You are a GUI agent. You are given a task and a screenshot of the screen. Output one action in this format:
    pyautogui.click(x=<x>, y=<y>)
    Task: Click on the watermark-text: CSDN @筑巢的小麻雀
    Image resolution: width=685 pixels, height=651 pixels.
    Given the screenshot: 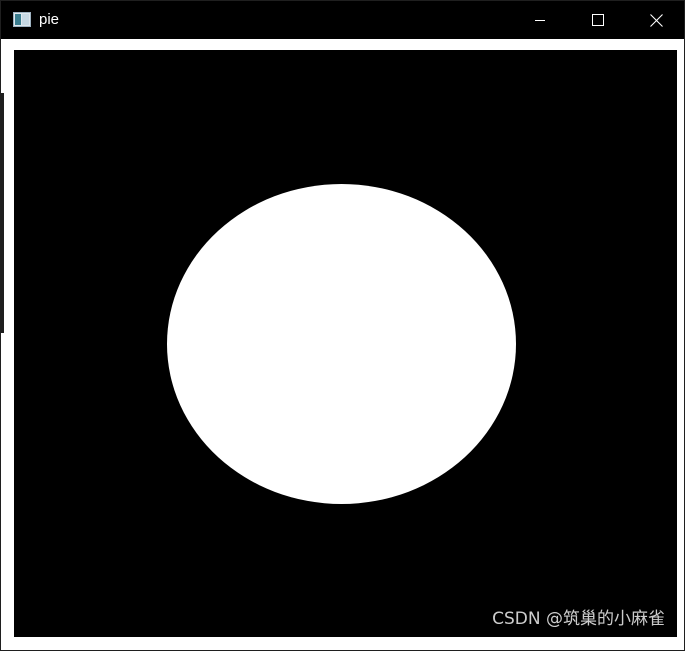 What is the action you would take?
    pyautogui.click(x=578, y=619)
    